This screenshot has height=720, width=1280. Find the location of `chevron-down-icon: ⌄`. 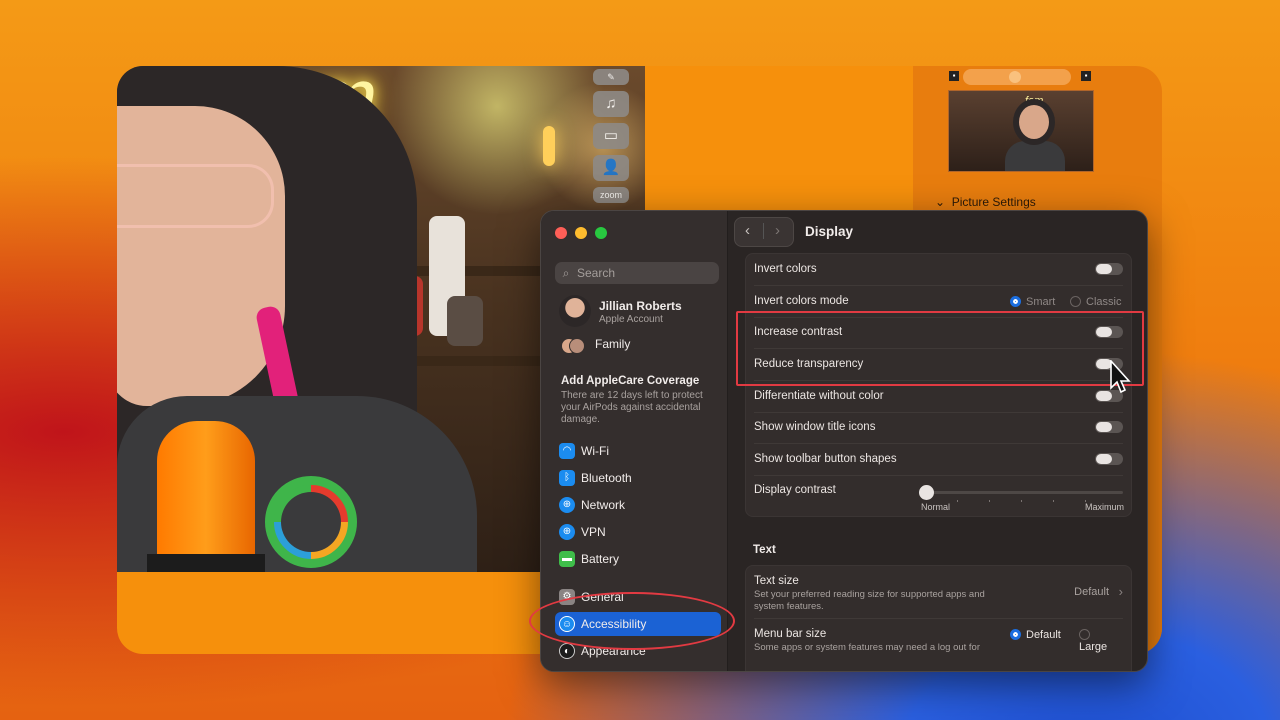

chevron-down-icon: ⌄ is located at coordinates (940, 202).